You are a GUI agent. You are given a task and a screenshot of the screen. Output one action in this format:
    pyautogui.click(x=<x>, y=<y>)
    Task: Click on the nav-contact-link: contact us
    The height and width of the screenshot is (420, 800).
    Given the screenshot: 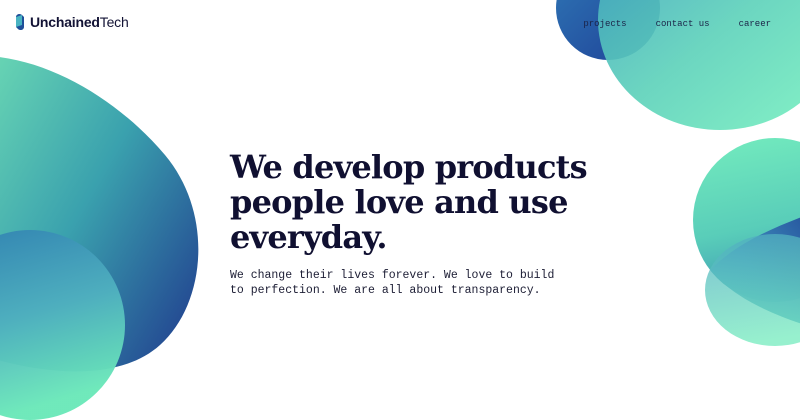 What is the action you would take?
    pyautogui.click(x=683, y=24)
    